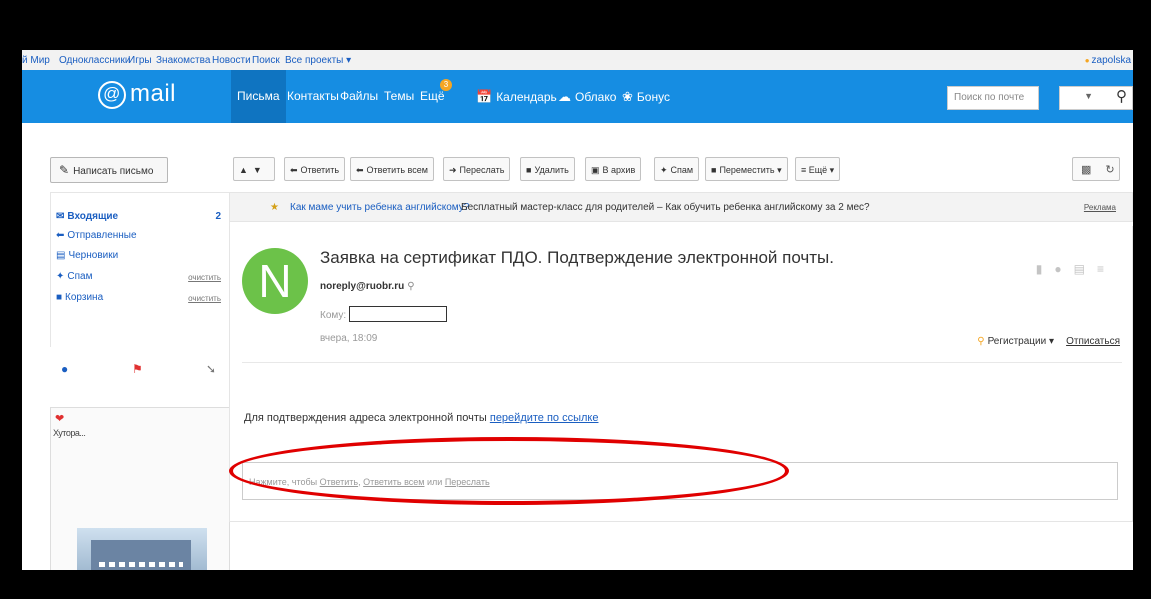 The height and width of the screenshot is (599, 1151). Describe the element at coordinates (360, 170) in the screenshot. I see `reply-all-icon: ⬅` at that location.